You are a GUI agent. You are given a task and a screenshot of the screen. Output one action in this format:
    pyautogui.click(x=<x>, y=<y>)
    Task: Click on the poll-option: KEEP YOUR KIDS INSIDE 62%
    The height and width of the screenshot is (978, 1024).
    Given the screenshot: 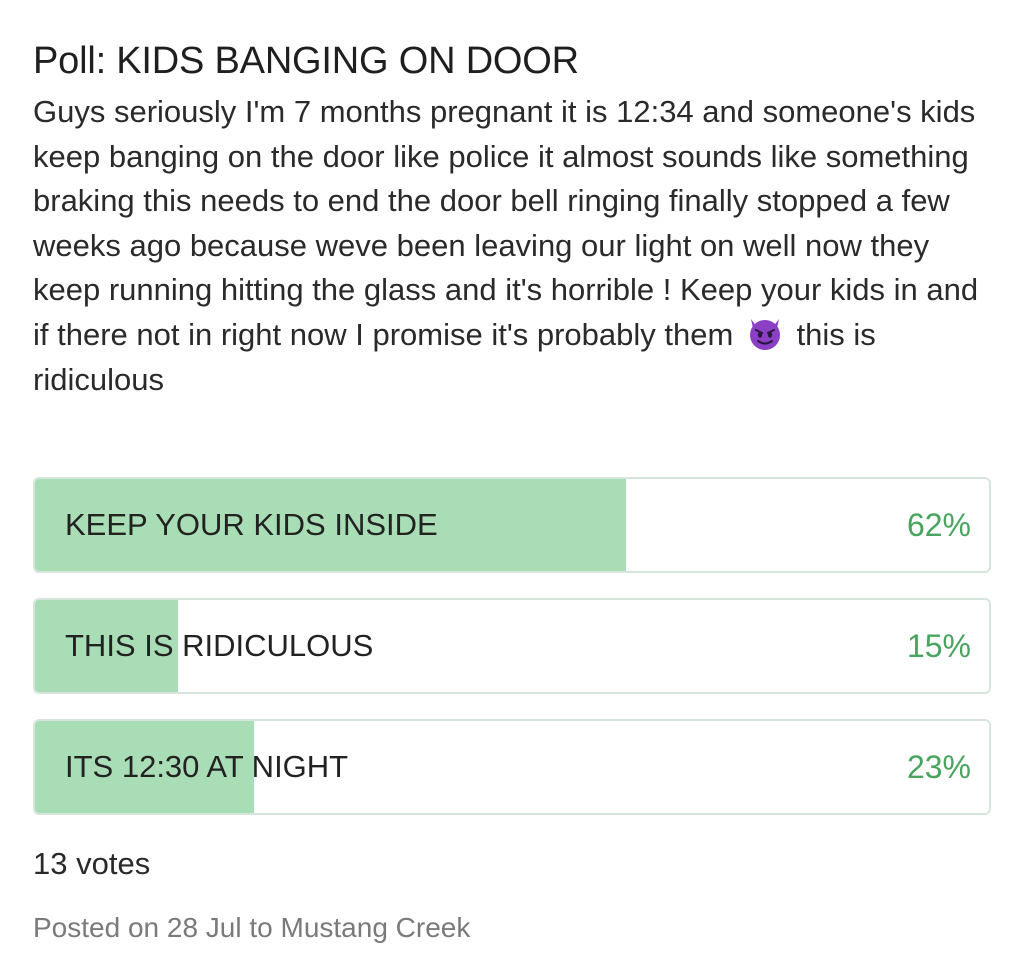 What is the action you would take?
    pyautogui.click(x=512, y=525)
    